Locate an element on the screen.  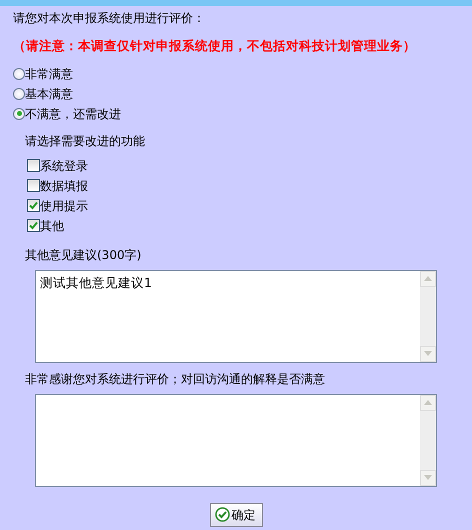
option-label: 数据填报 is located at coordinates (64, 185).